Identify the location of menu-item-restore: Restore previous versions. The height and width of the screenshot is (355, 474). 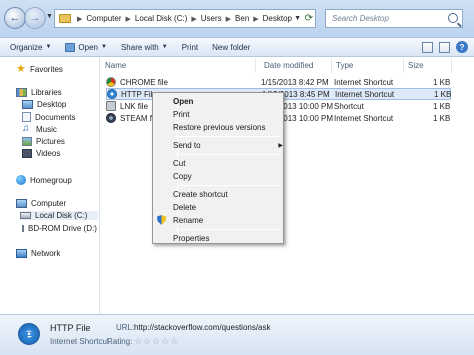
(219, 127).